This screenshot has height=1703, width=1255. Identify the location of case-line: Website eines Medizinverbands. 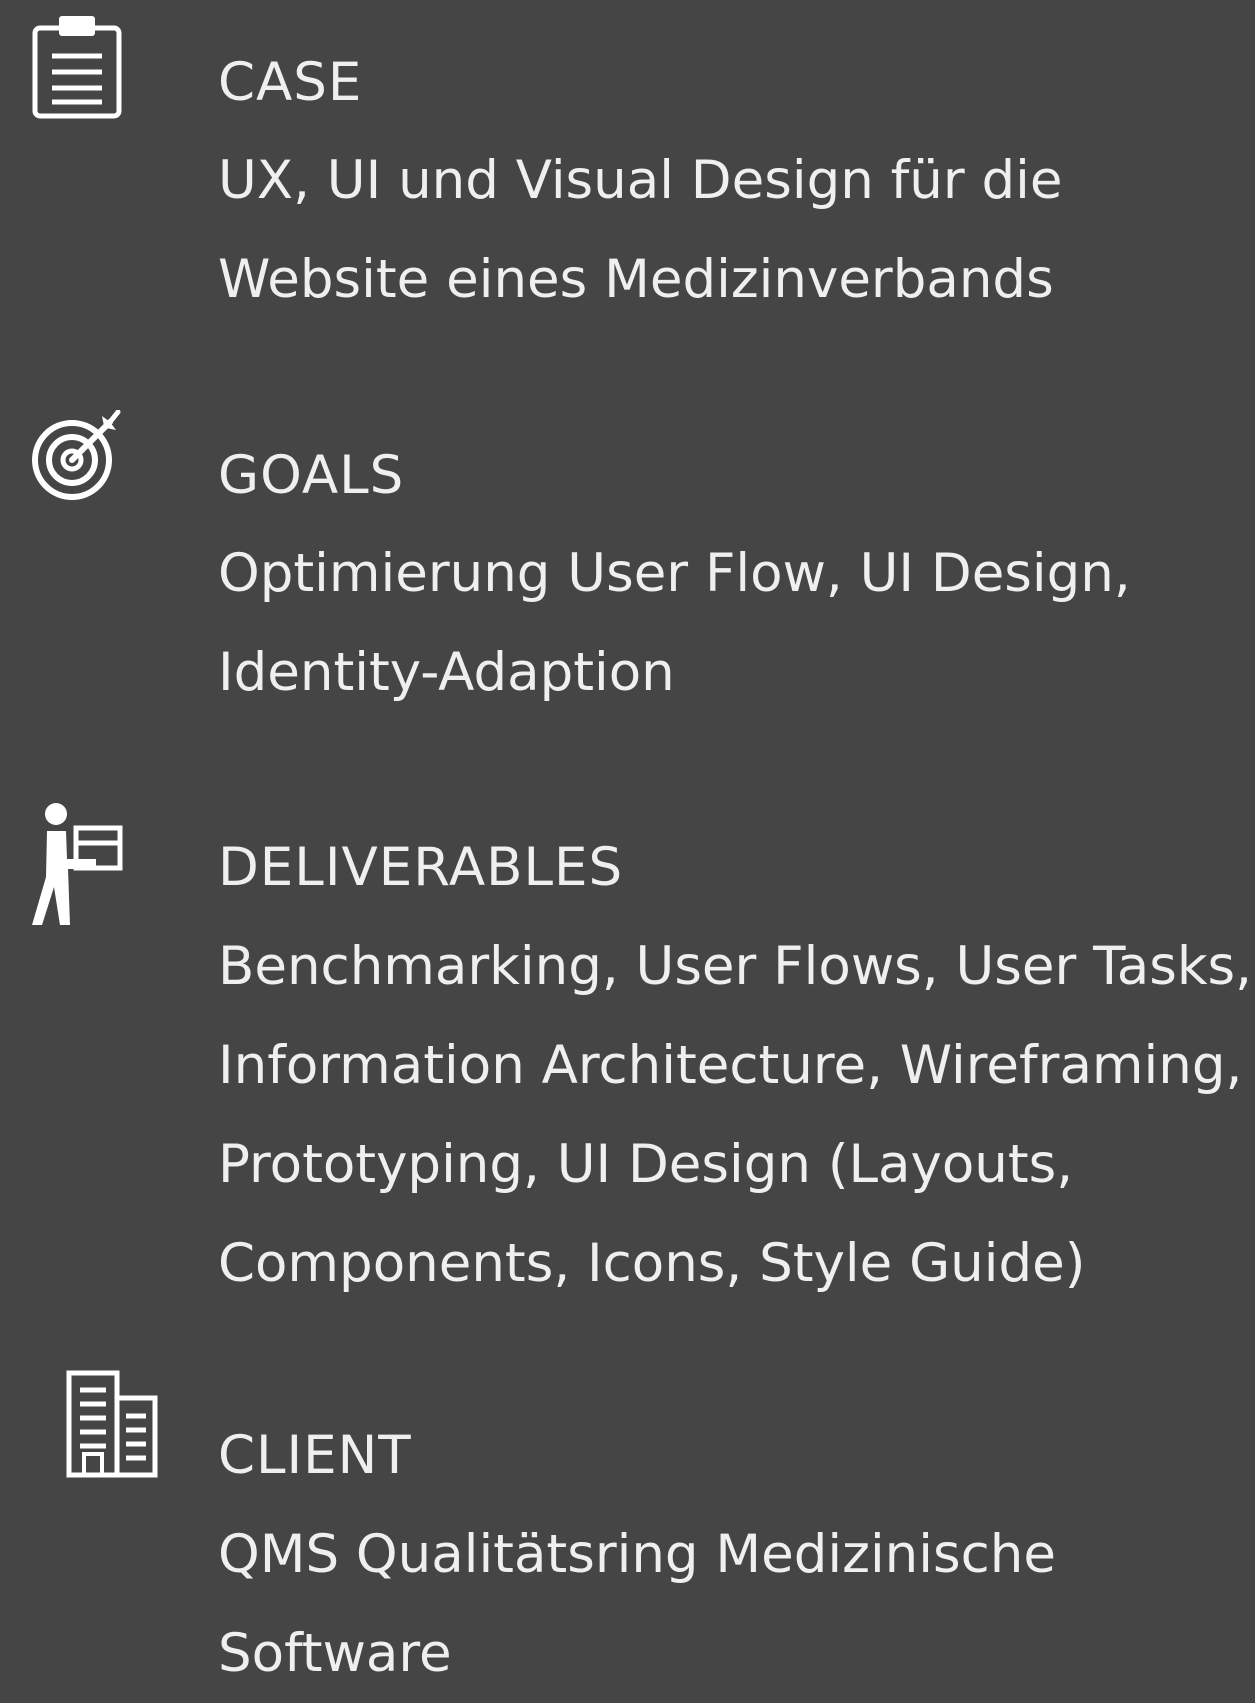
(636, 279).